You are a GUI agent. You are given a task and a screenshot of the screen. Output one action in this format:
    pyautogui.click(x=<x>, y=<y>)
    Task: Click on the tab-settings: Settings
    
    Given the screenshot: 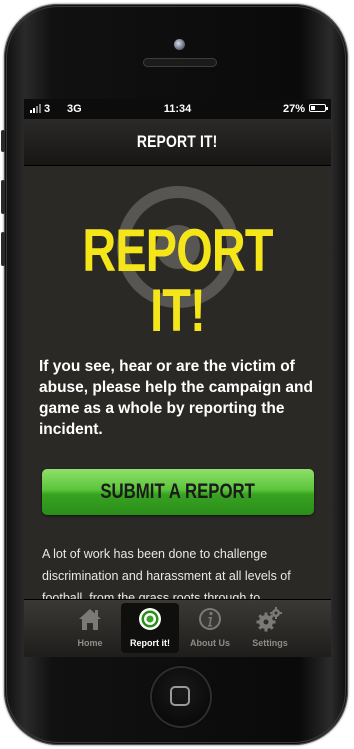 What is the action you would take?
    pyautogui.click(x=270, y=628)
    